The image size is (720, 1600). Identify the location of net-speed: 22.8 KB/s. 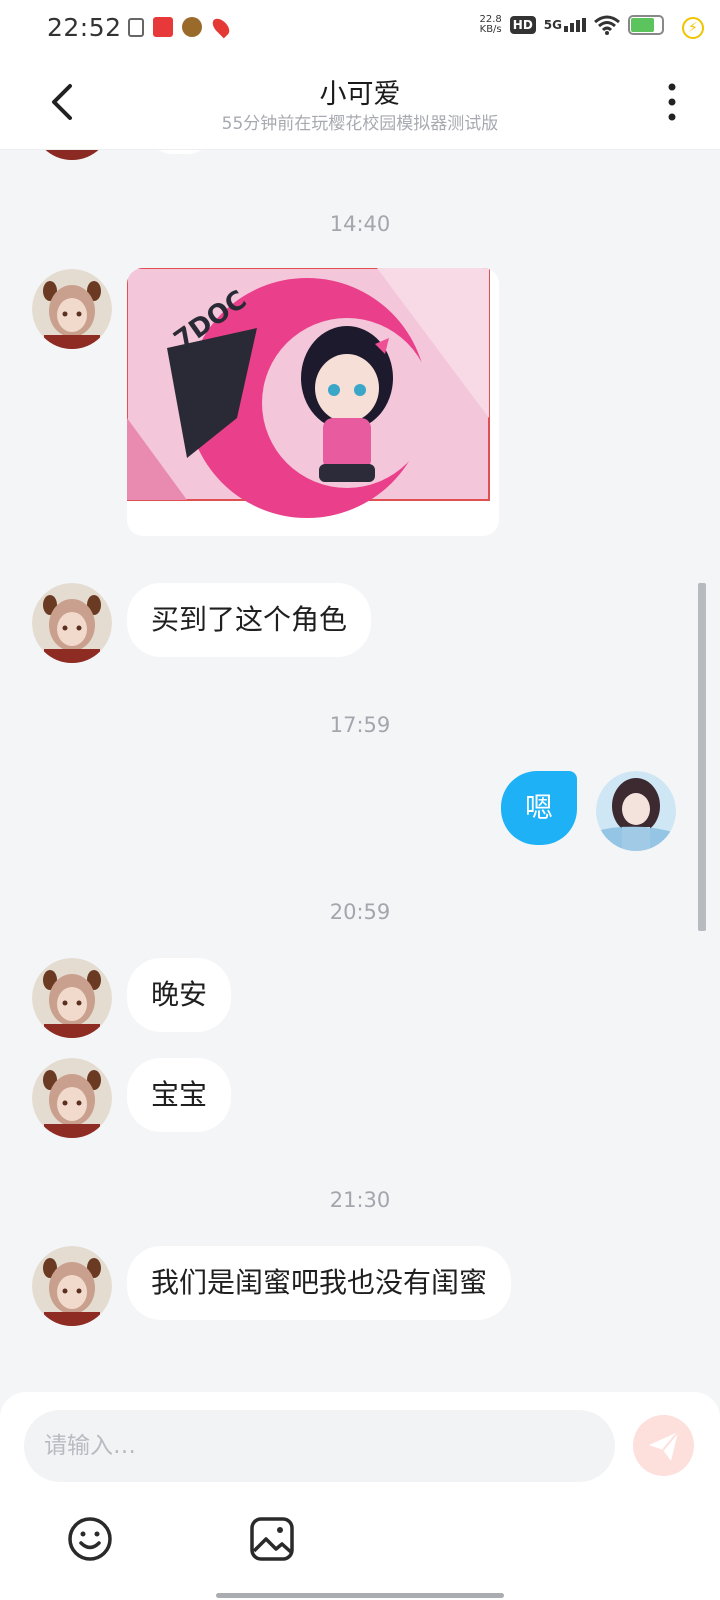
(491, 25).